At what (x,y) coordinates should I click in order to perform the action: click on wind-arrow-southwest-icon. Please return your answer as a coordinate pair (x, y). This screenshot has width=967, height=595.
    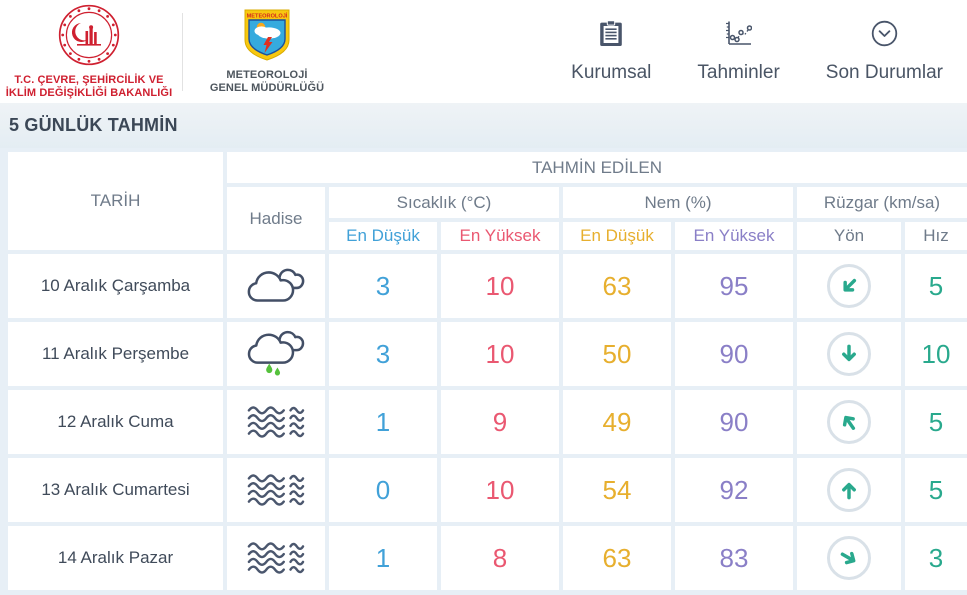
    Looking at the image, I should click on (849, 286).